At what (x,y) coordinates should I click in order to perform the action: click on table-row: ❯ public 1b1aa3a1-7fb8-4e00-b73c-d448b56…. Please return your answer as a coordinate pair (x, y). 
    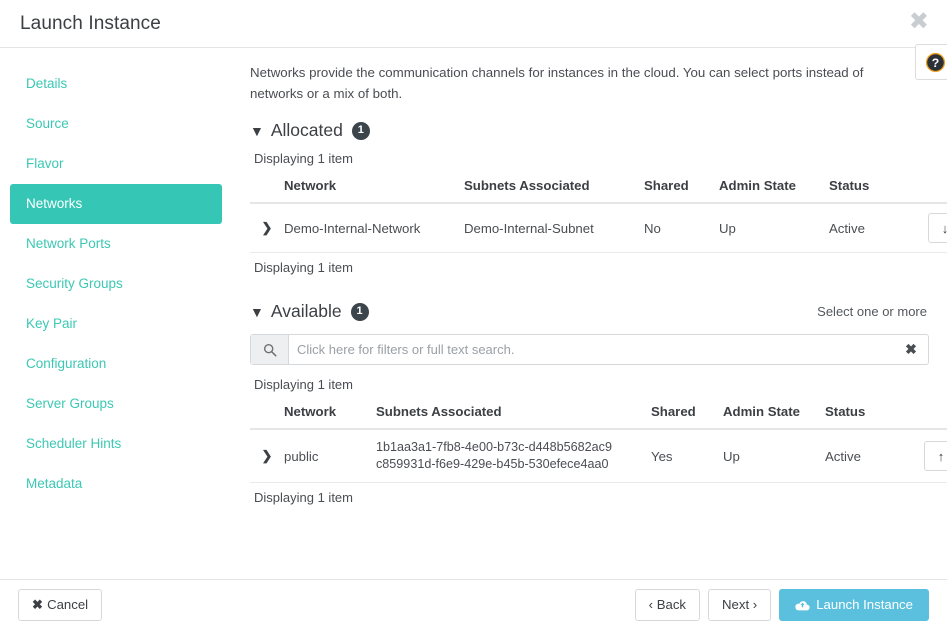
    Looking at the image, I should click on (598, 456).